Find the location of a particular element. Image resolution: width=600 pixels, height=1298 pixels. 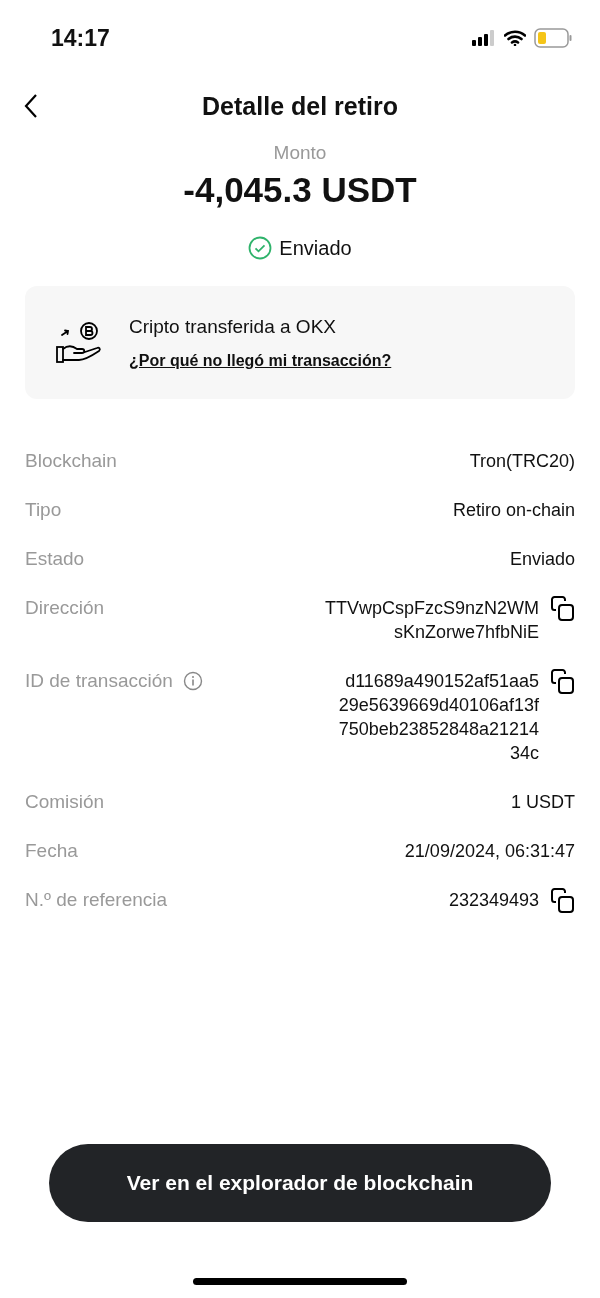

detail-label: Dirección is located at coordinates (65, 608).